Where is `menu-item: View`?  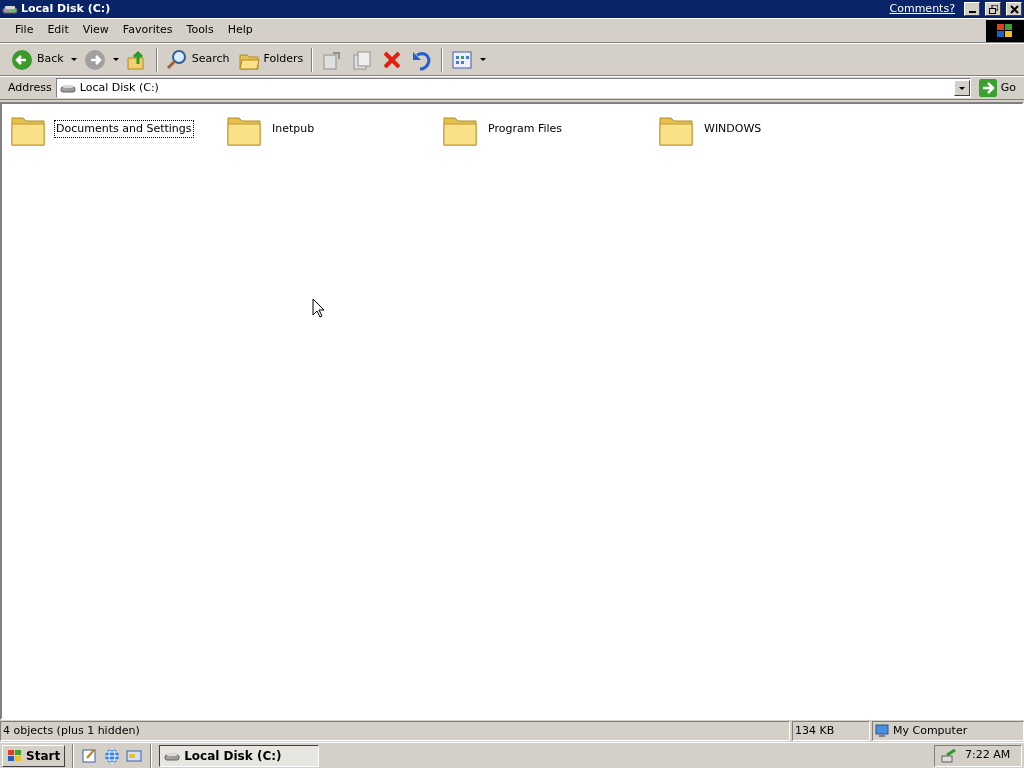 menu-item: View is located at coordinates (95, 30).